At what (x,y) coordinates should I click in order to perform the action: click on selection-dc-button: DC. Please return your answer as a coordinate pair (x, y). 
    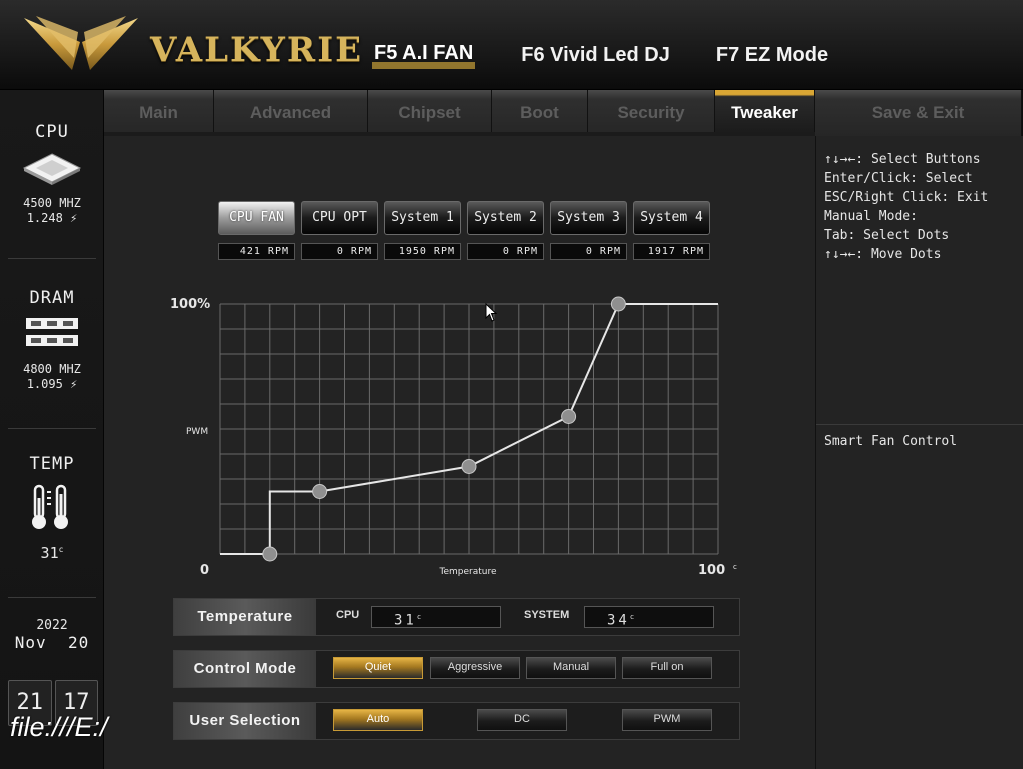
    Looking at the image, I should click on (522, 720).